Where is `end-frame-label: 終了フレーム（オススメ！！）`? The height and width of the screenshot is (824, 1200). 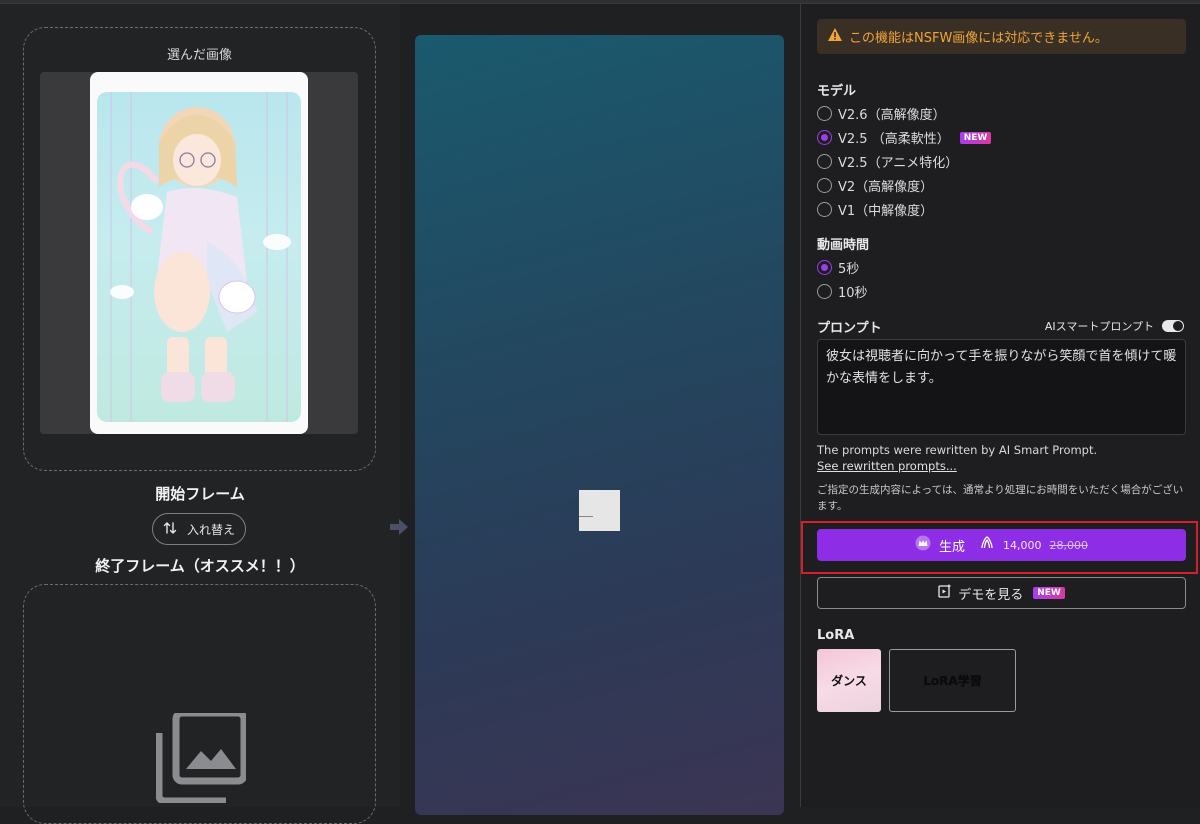
end-frame-label: 終了フレーム（オススメ！！） is located at coordinates (200, 566).